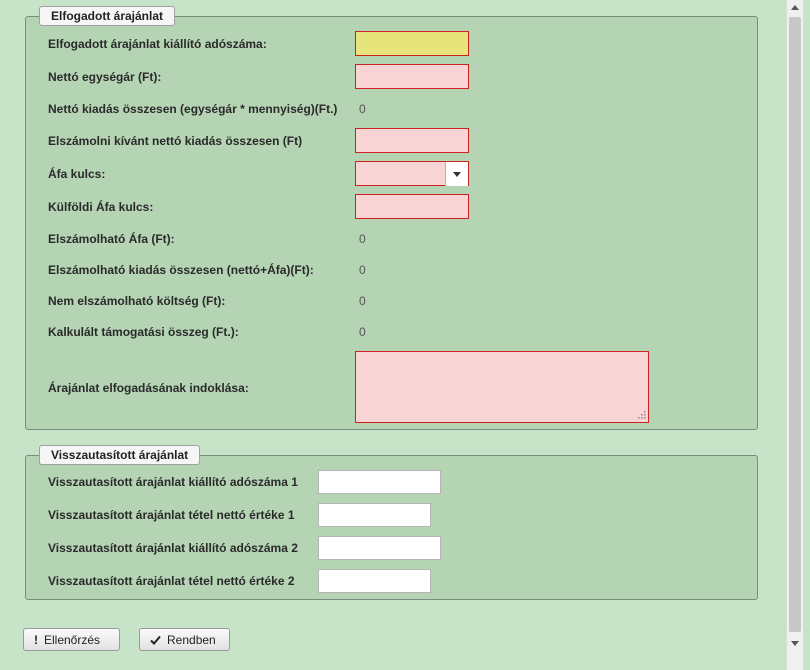 This screenshot has height=670, width=810. What do you see at coordinates (143, 332) in the screenshot?
I see `calculated-support-label: Kalkulált támogatási összeg (Ft.):` at bounding box center [143, 332].